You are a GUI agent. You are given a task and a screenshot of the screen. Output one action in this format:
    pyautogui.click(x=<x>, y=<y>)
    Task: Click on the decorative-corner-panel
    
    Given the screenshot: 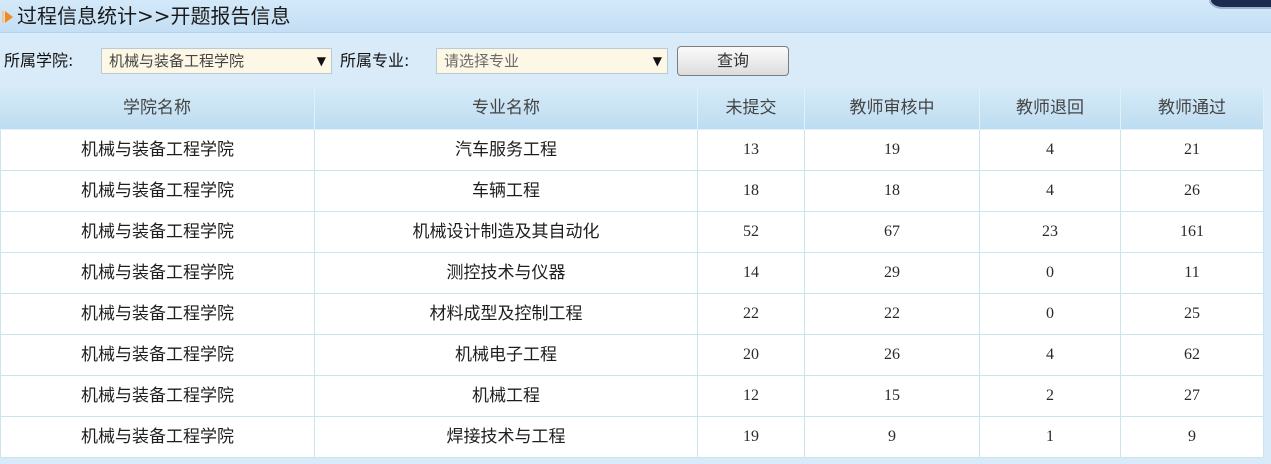 What is the action you would take?
    pyautogui.click(x=1240, y=4)
    